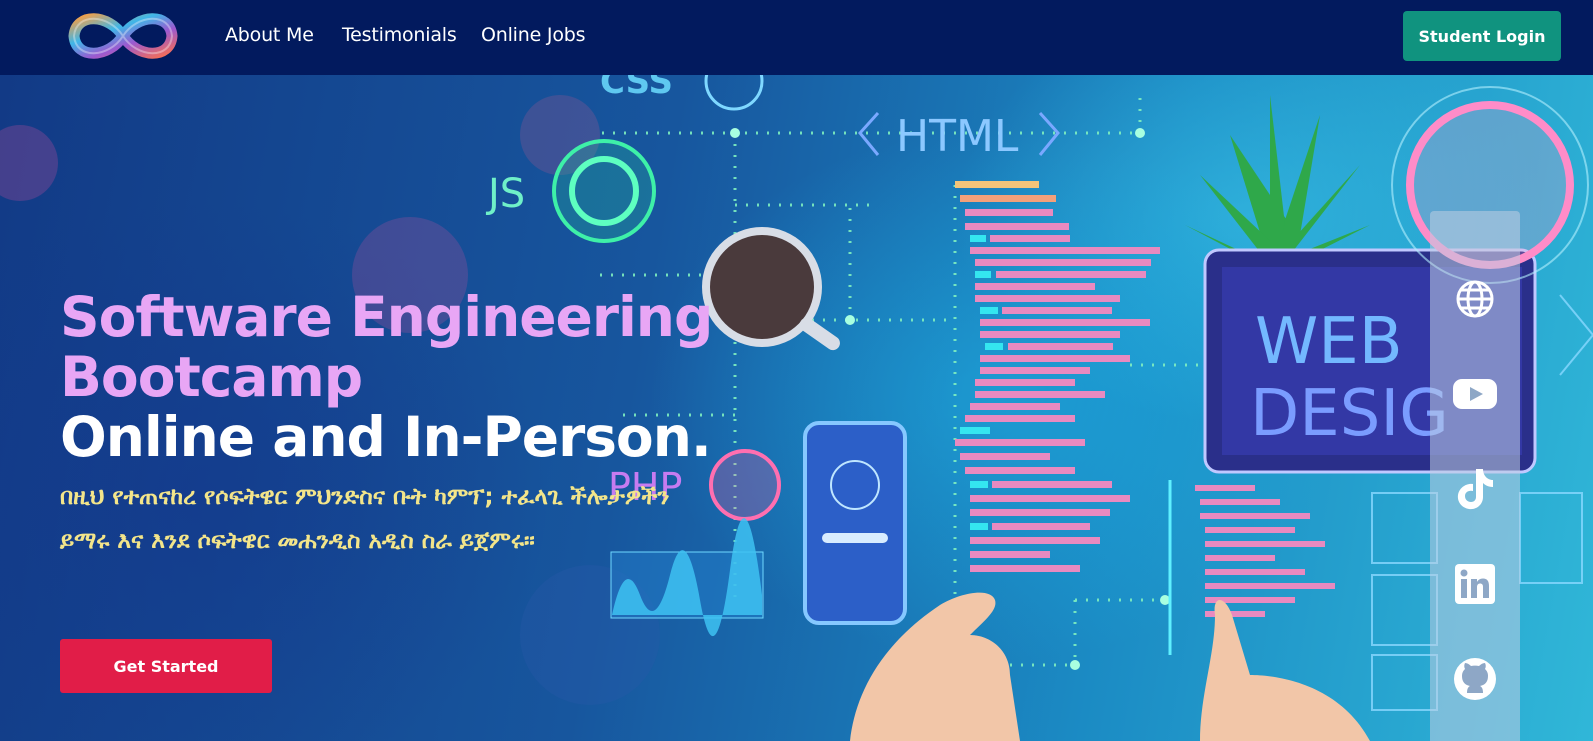 Image resolution: width=1593 pixels, height=741 pixels. I want to click on web-label: WEB, so click(1329, 342).